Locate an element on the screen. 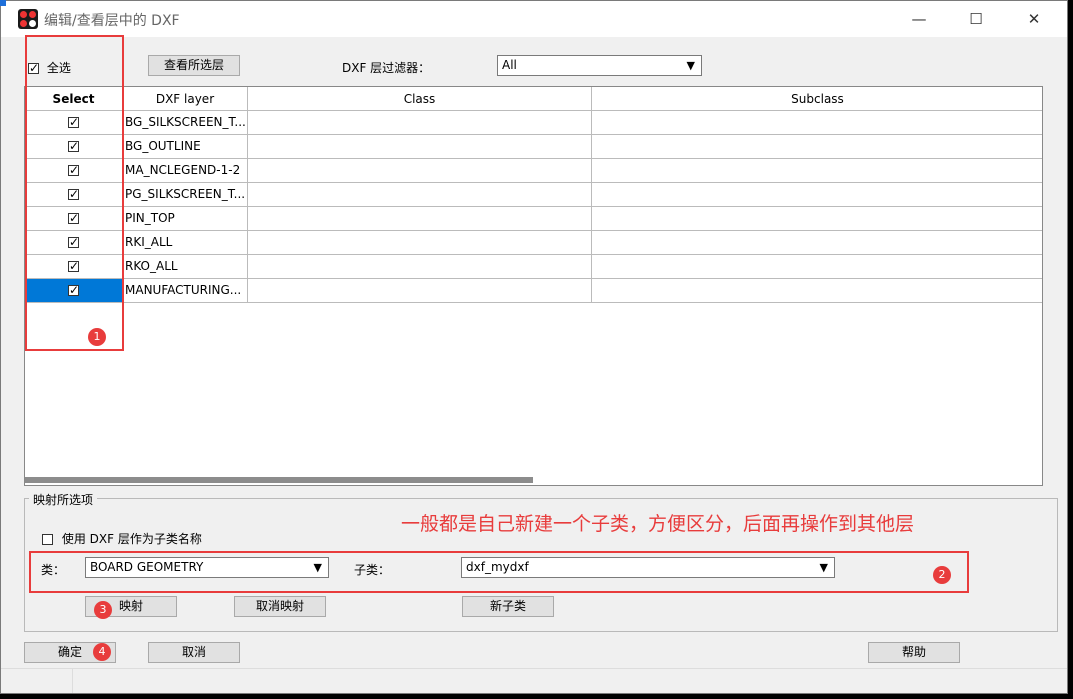  column-header-subclass: Subclass is located at coordinates (817, 99).